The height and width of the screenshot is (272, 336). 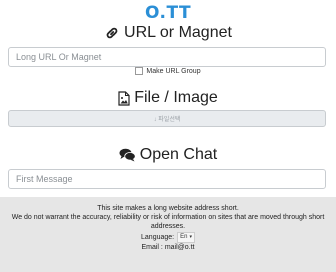 What do you see at coordinates (127, 155) in the screenshot?
I see `chat-bubbles-icon` at bounding box center [127, 155].